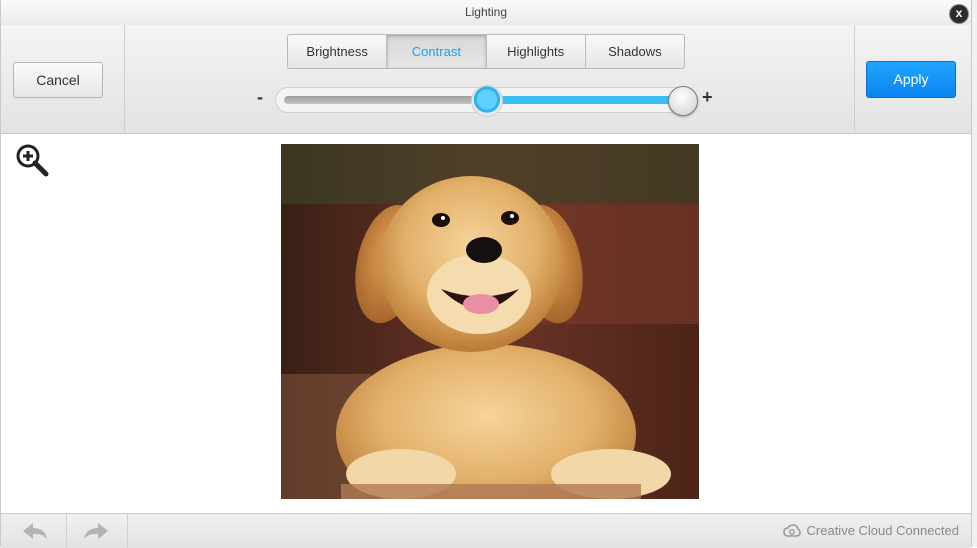 This screenshot has height=548, width=977. What do you see at coordinates (58, 80) in the screenshot?
I see `cancel-button: Cancel` at bounding box center [58, 80].